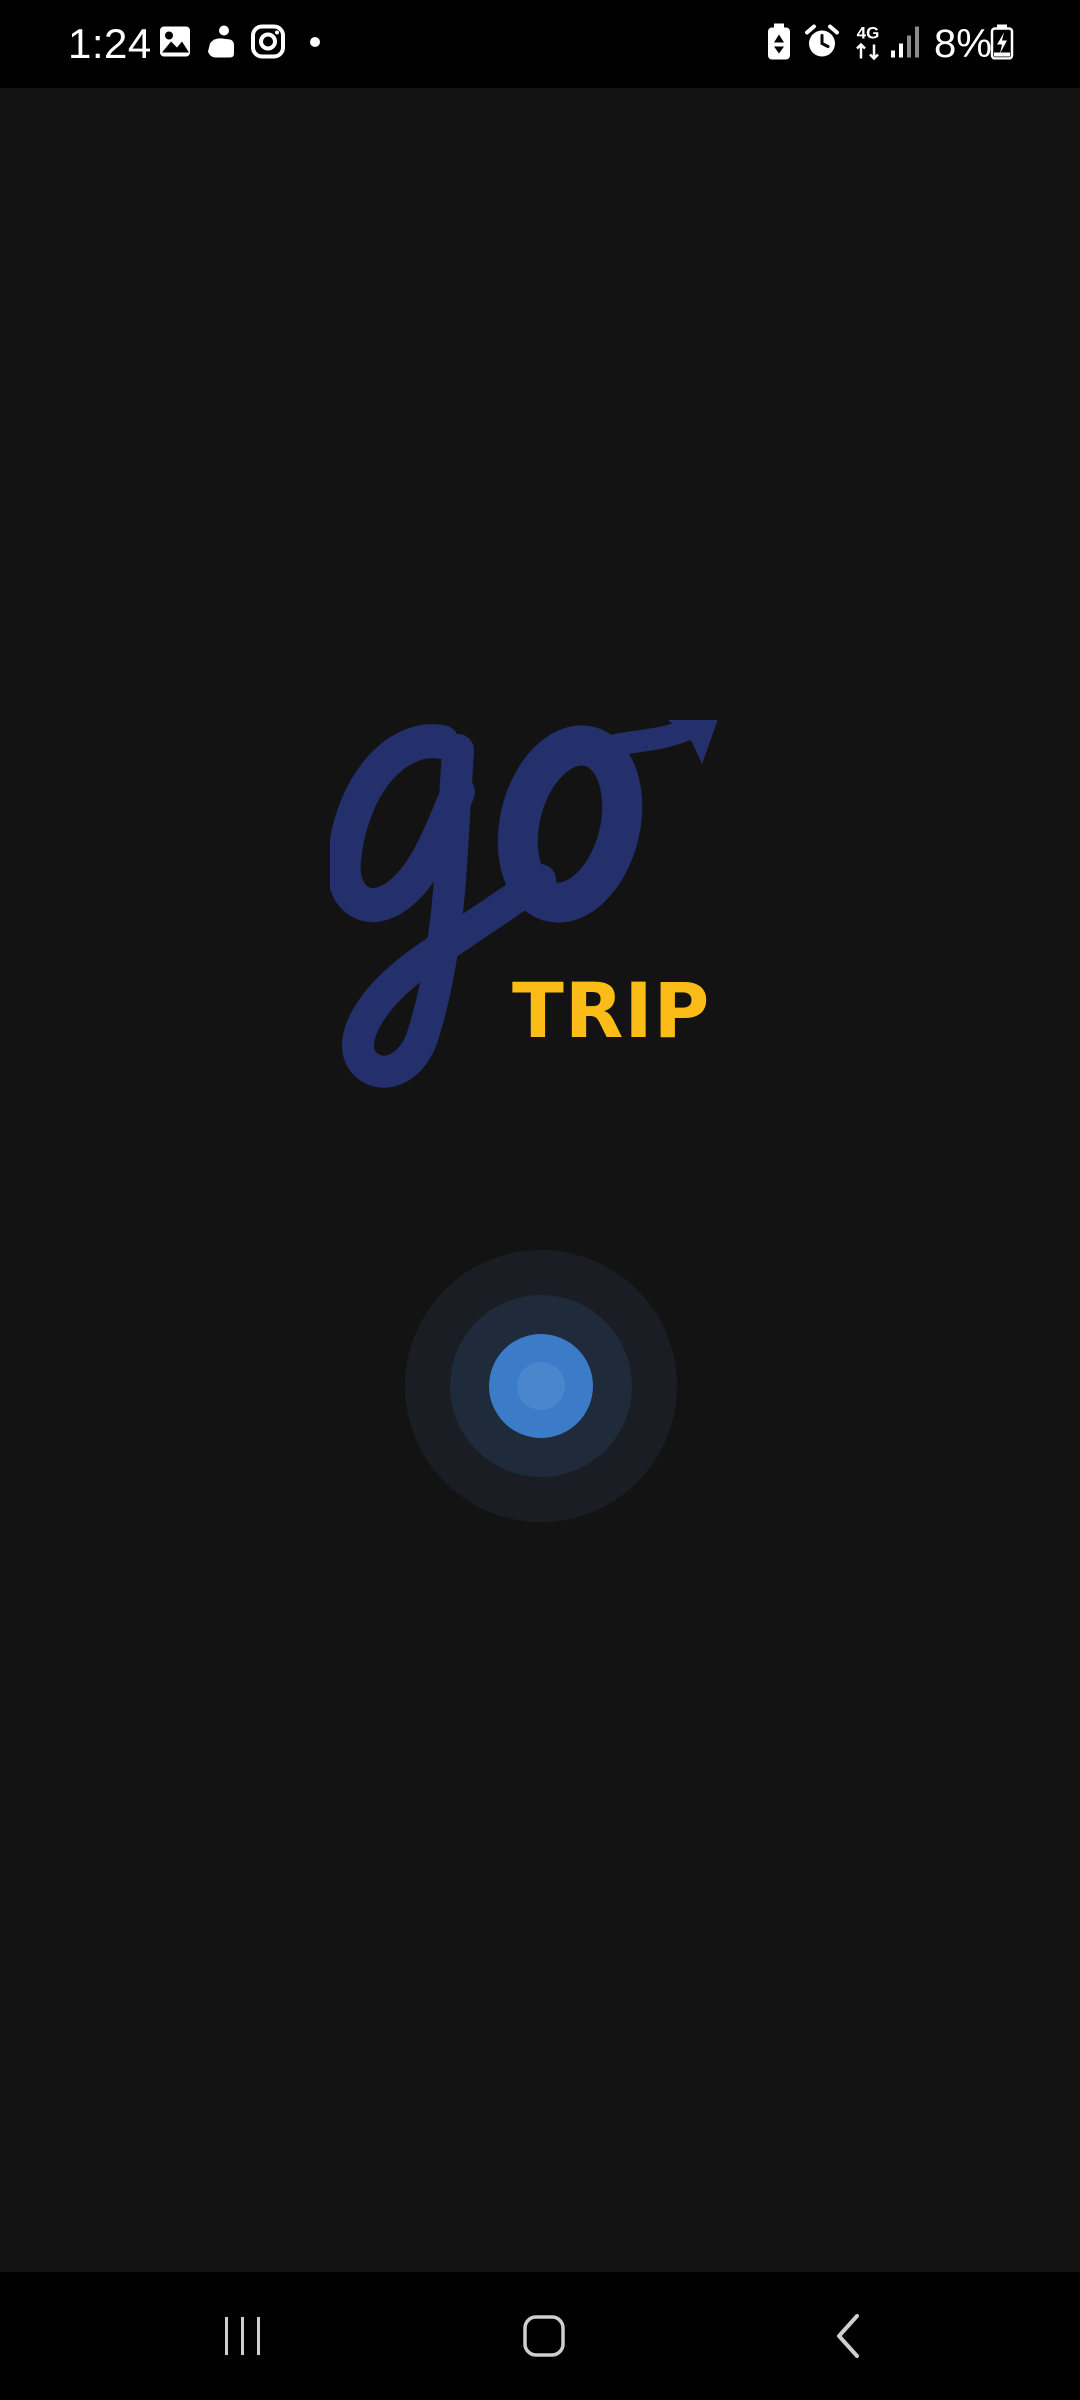 The height and width of the screenshot is (2400, 1080). I want to click on battery-percentage: 8%, so click(963, 44).